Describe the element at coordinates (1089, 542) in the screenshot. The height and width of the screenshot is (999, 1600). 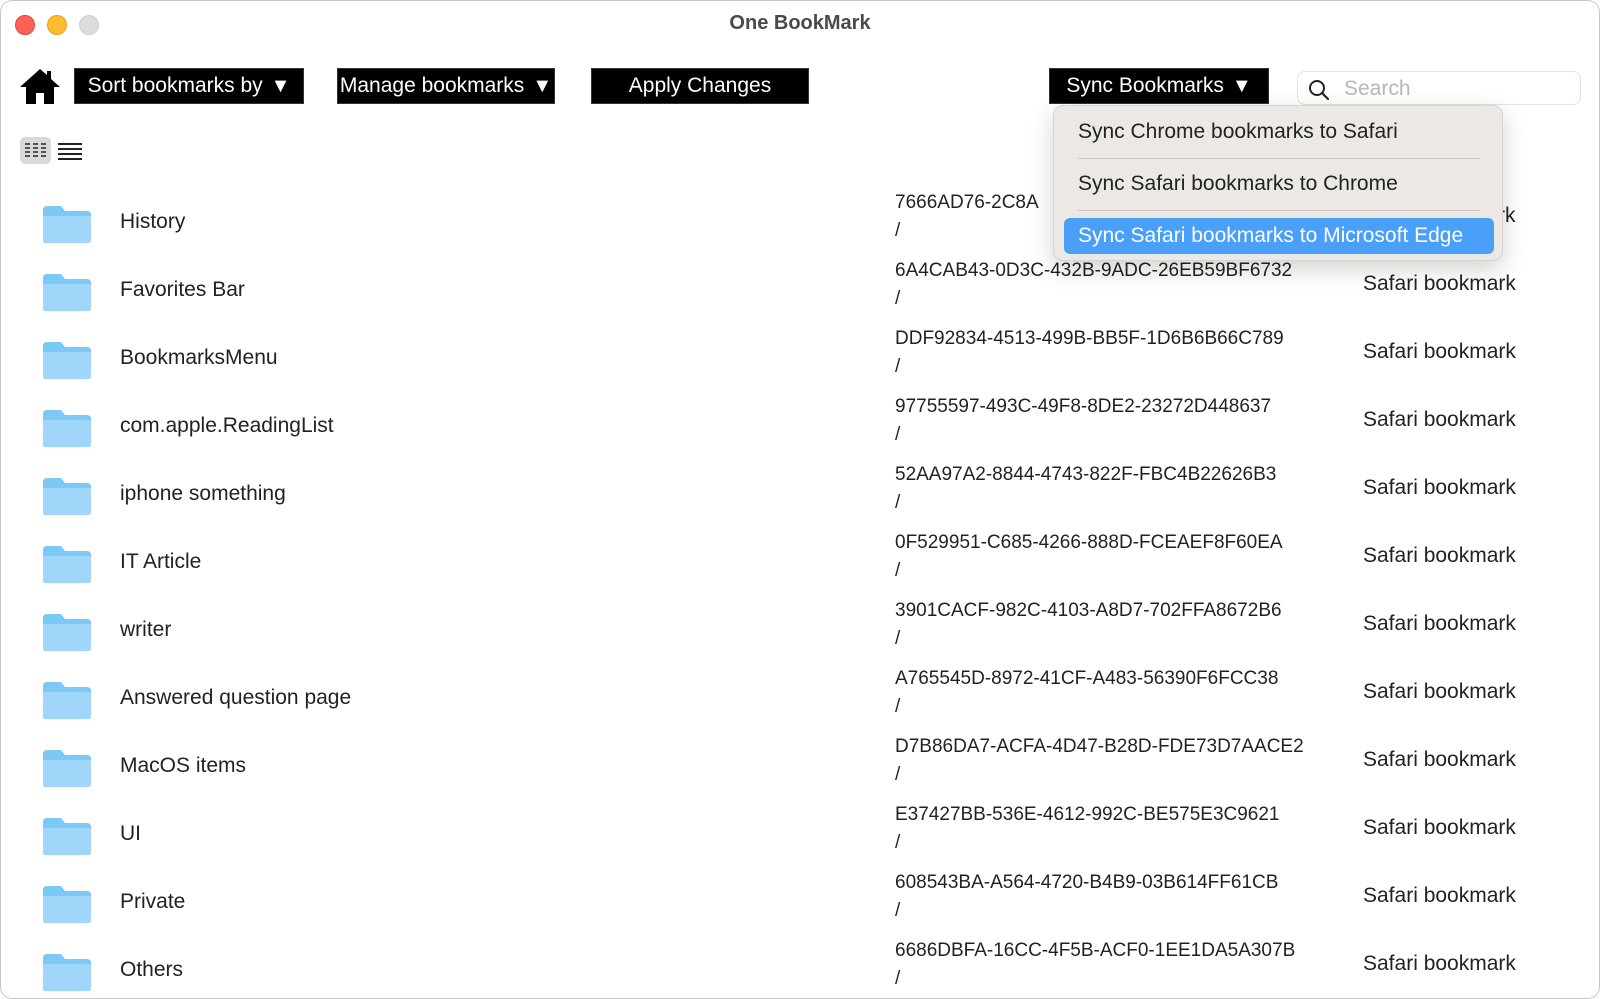
I see `bookmark-id: 0F529951-C685-4266-888D-FCEAEF8F60EA` at that location.